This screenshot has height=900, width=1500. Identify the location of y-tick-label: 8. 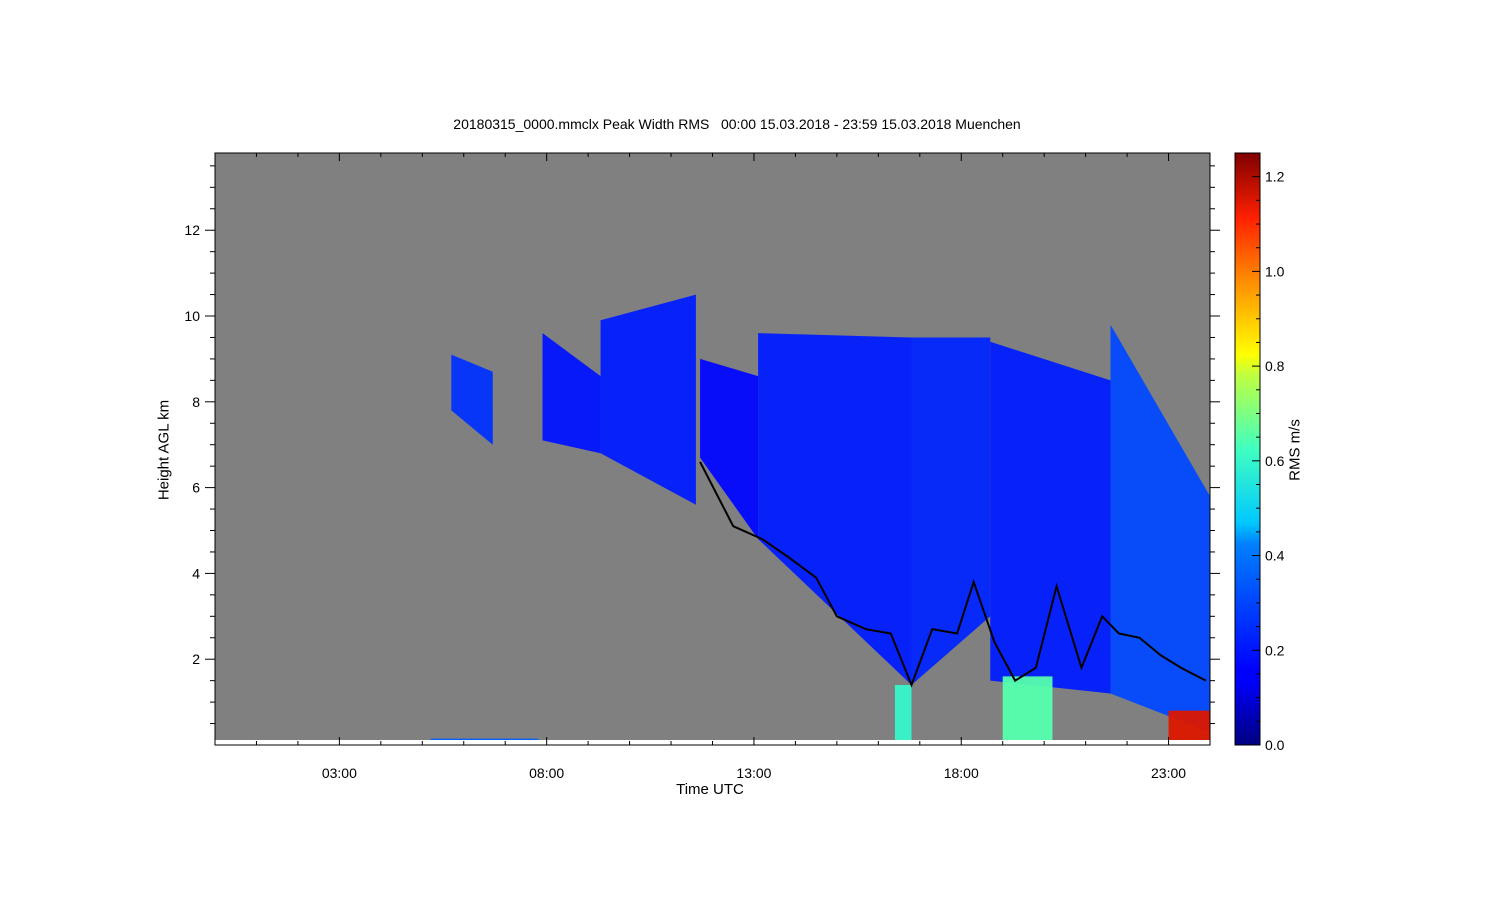
(196, 402).